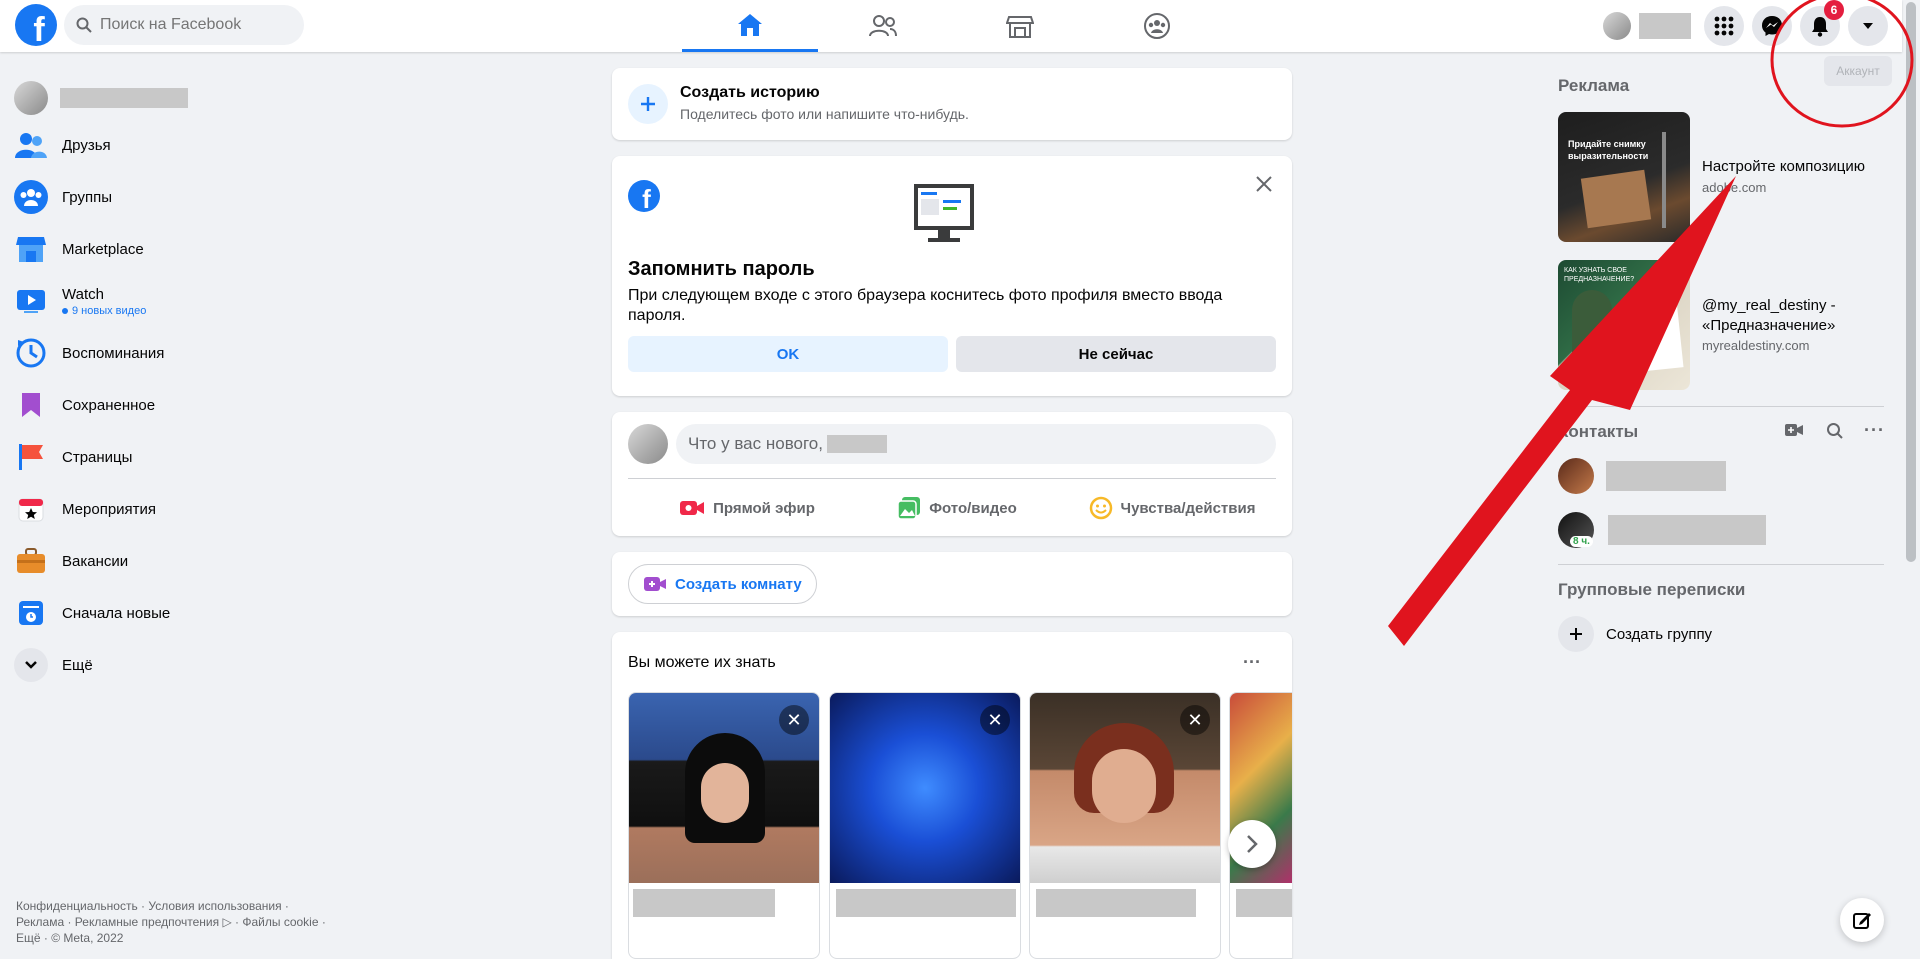 The height and width of the screenshot is (959, 1920). What do you see at coordinates (31, 353) in the screenshot?
I see `memories-icon` at bounding box center [31, 353].